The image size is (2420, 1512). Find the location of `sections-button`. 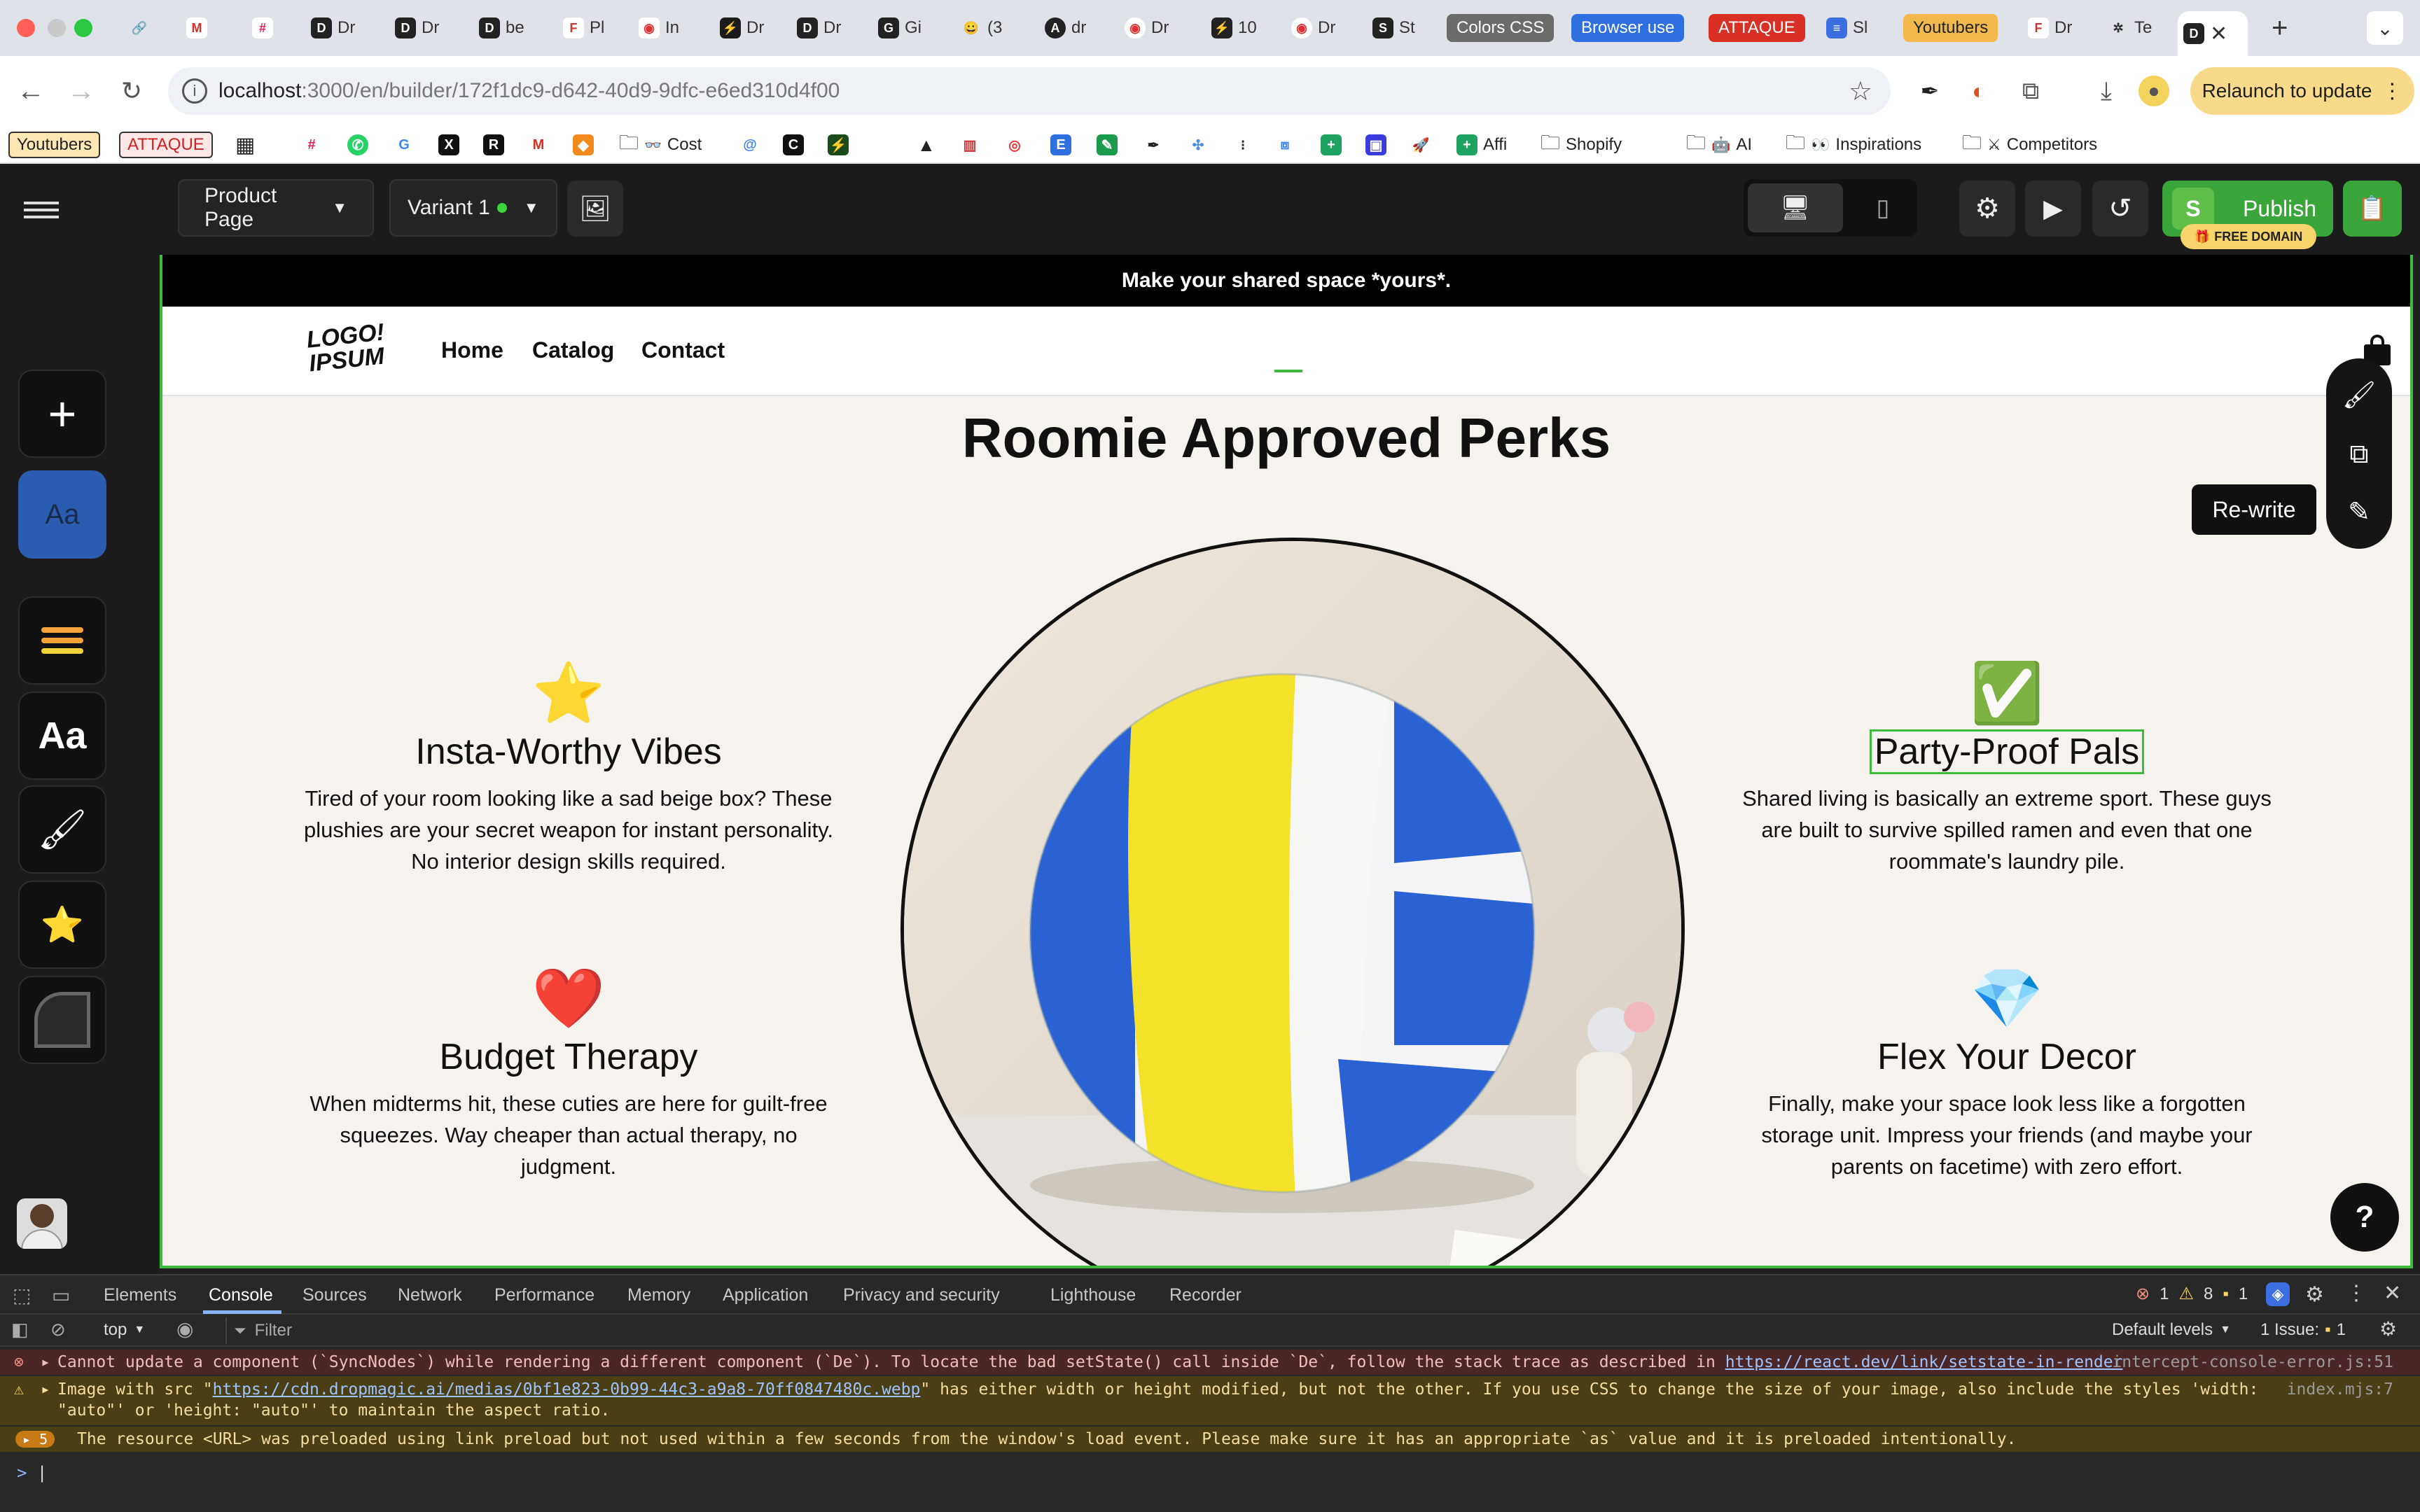

sections-button is located at coordinates (62, 640).